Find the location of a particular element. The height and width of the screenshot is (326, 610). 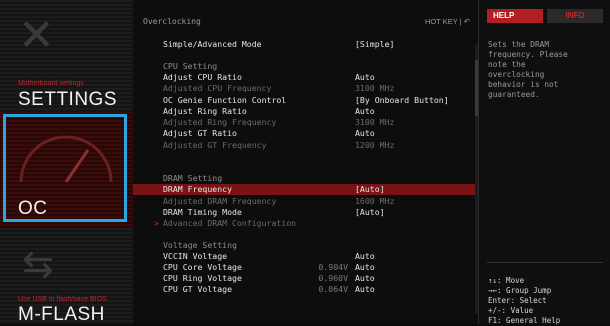

divider is located at coordinates (545, 262).